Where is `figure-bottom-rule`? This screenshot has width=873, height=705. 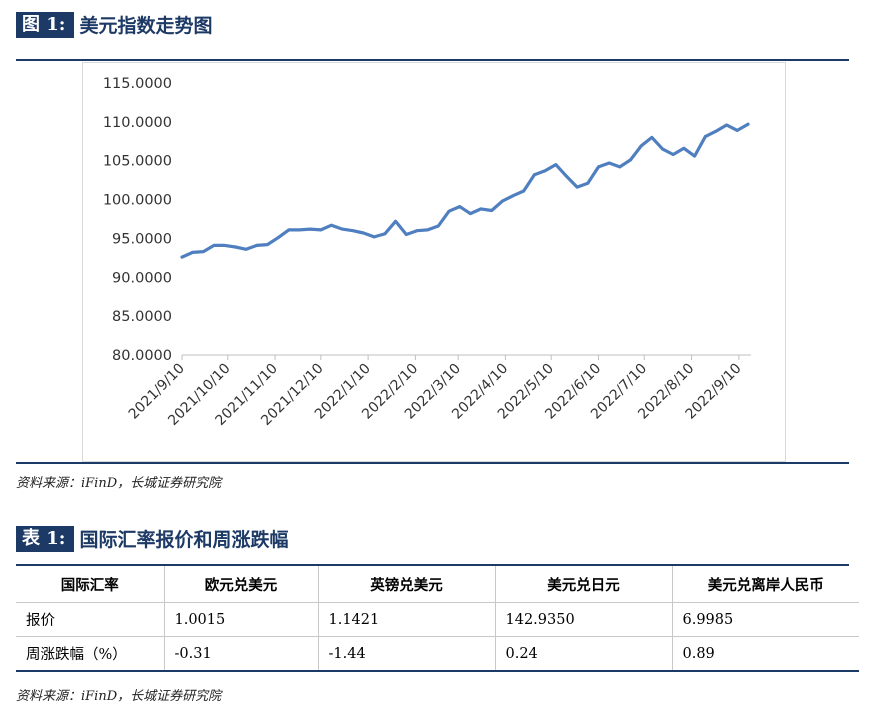 figure-bottom-rule is located at coordinates (432, 463).